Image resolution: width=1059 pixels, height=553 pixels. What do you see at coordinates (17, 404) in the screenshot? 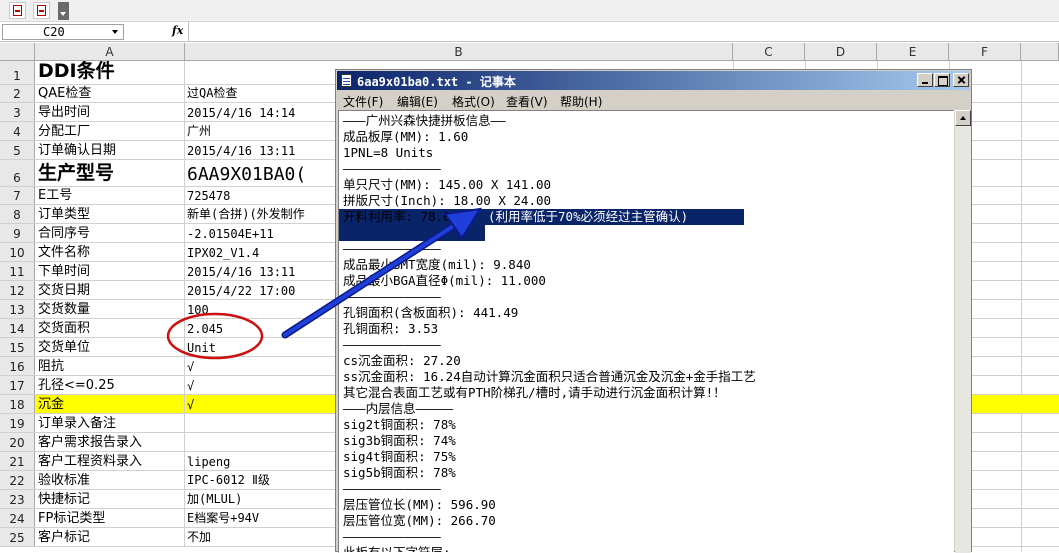
I see `row-header: 18` at bounding box center [17, 404].